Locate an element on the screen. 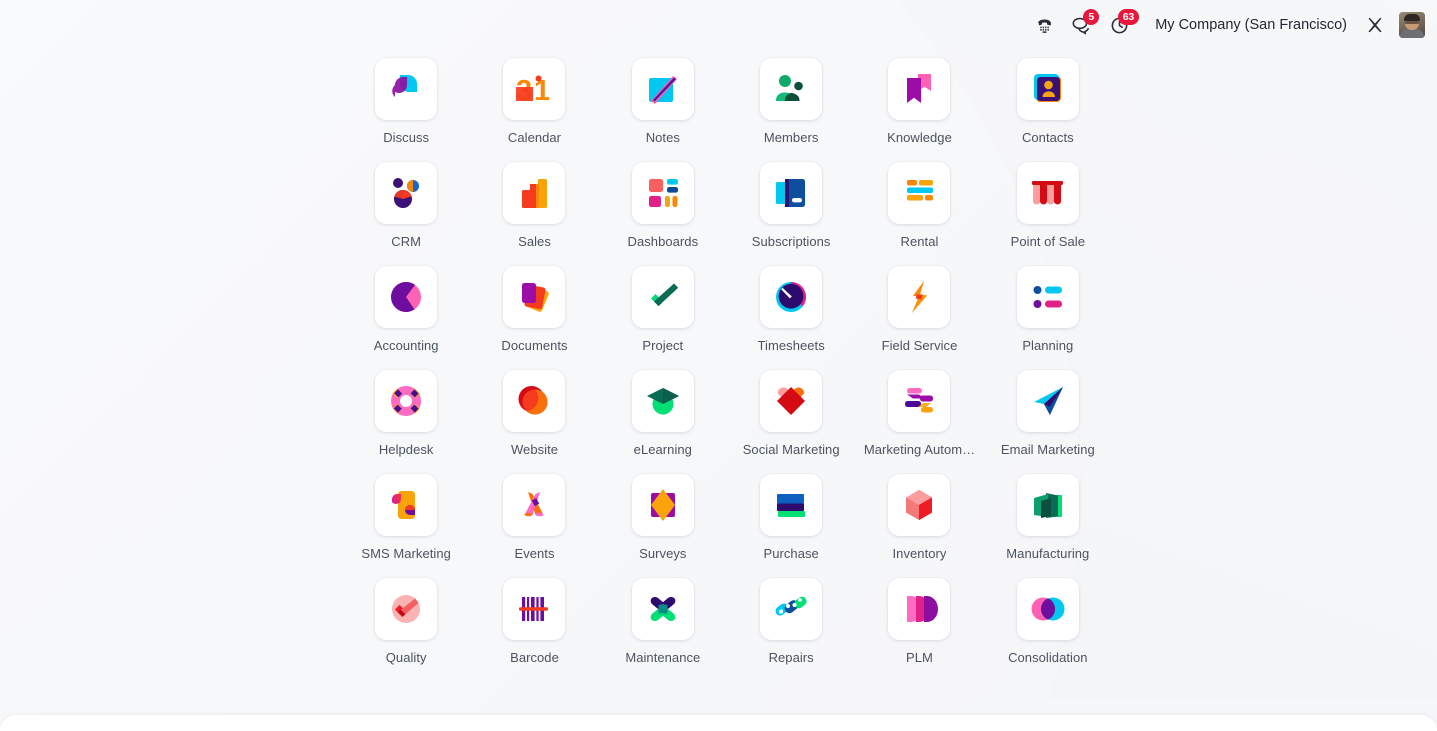 The height and width of the screenshot is (731, 1437). app-label: Dashboards is located at coordinates (663, 241).